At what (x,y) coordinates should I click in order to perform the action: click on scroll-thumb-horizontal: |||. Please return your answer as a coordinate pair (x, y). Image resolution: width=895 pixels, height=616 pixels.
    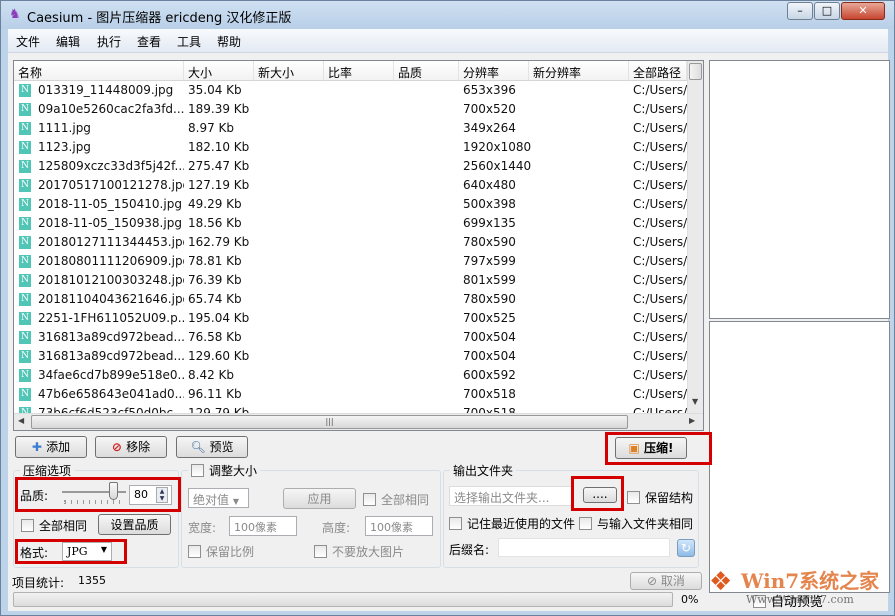
    Looking at the image, I should click on (329, 422).